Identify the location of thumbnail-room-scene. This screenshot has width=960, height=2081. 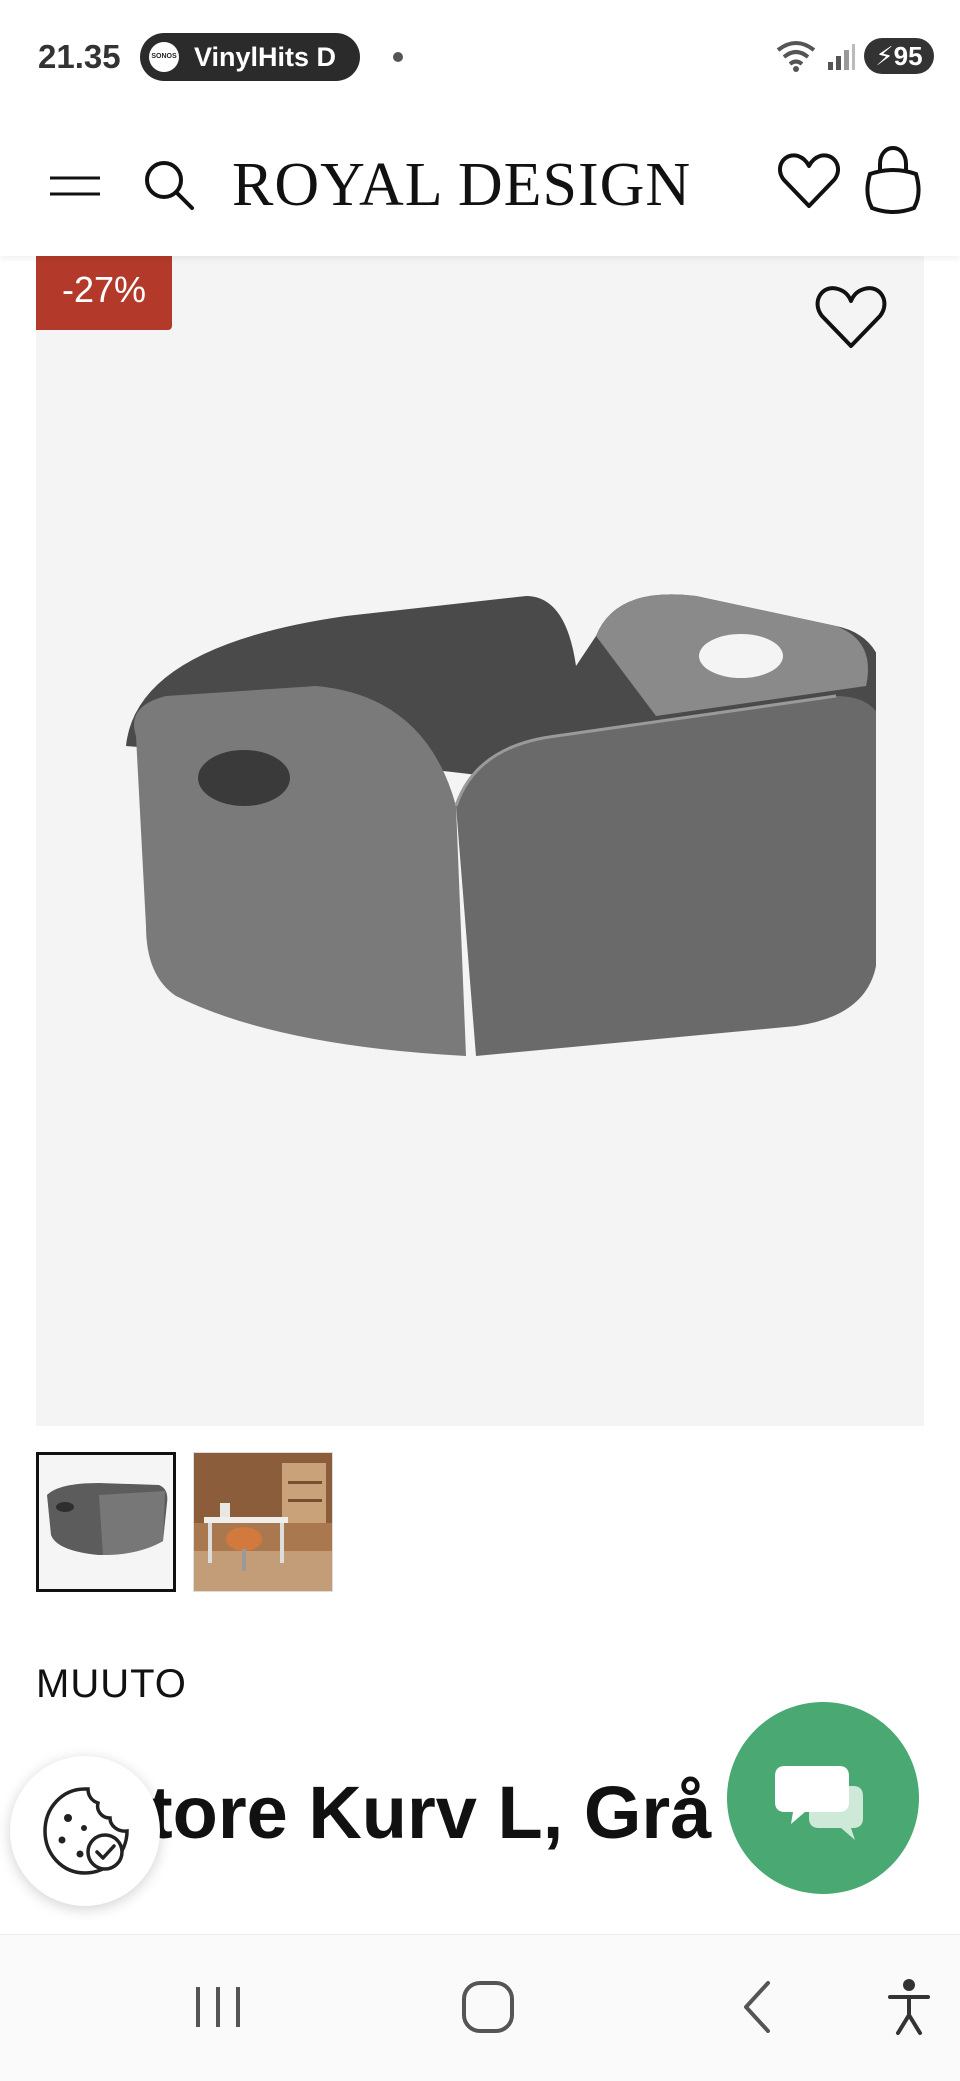
(263, 1522).